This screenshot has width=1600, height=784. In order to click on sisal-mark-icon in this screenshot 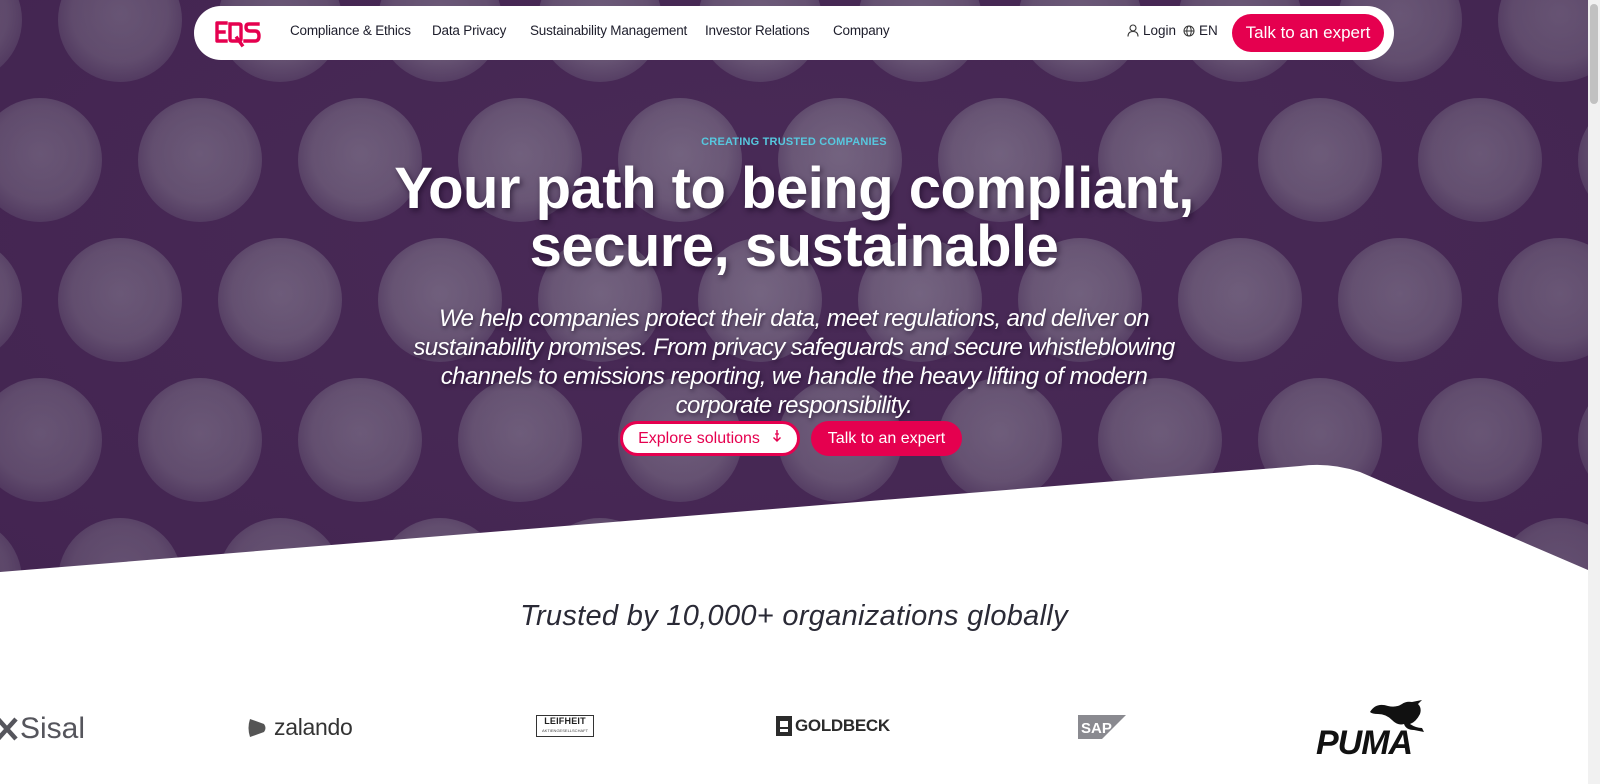, I will do `click(9, 729)`.